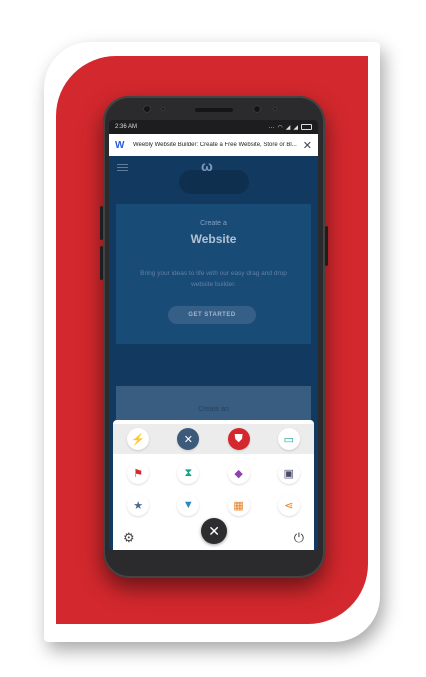 The height and width of the screenshot is (677, 426). Describe the element at coordinates (306, 127) in the screenshot. I see `battery-icon` at that location.